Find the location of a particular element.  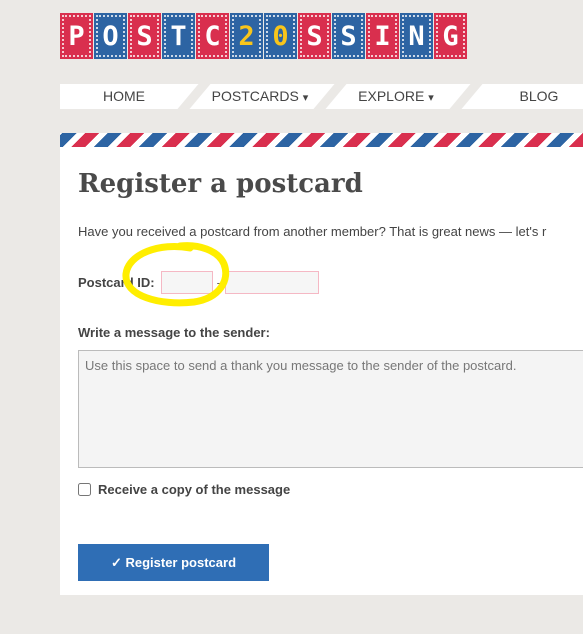

receive-copy-label: Receive a copy of the message is located at coordinates (194, 489).